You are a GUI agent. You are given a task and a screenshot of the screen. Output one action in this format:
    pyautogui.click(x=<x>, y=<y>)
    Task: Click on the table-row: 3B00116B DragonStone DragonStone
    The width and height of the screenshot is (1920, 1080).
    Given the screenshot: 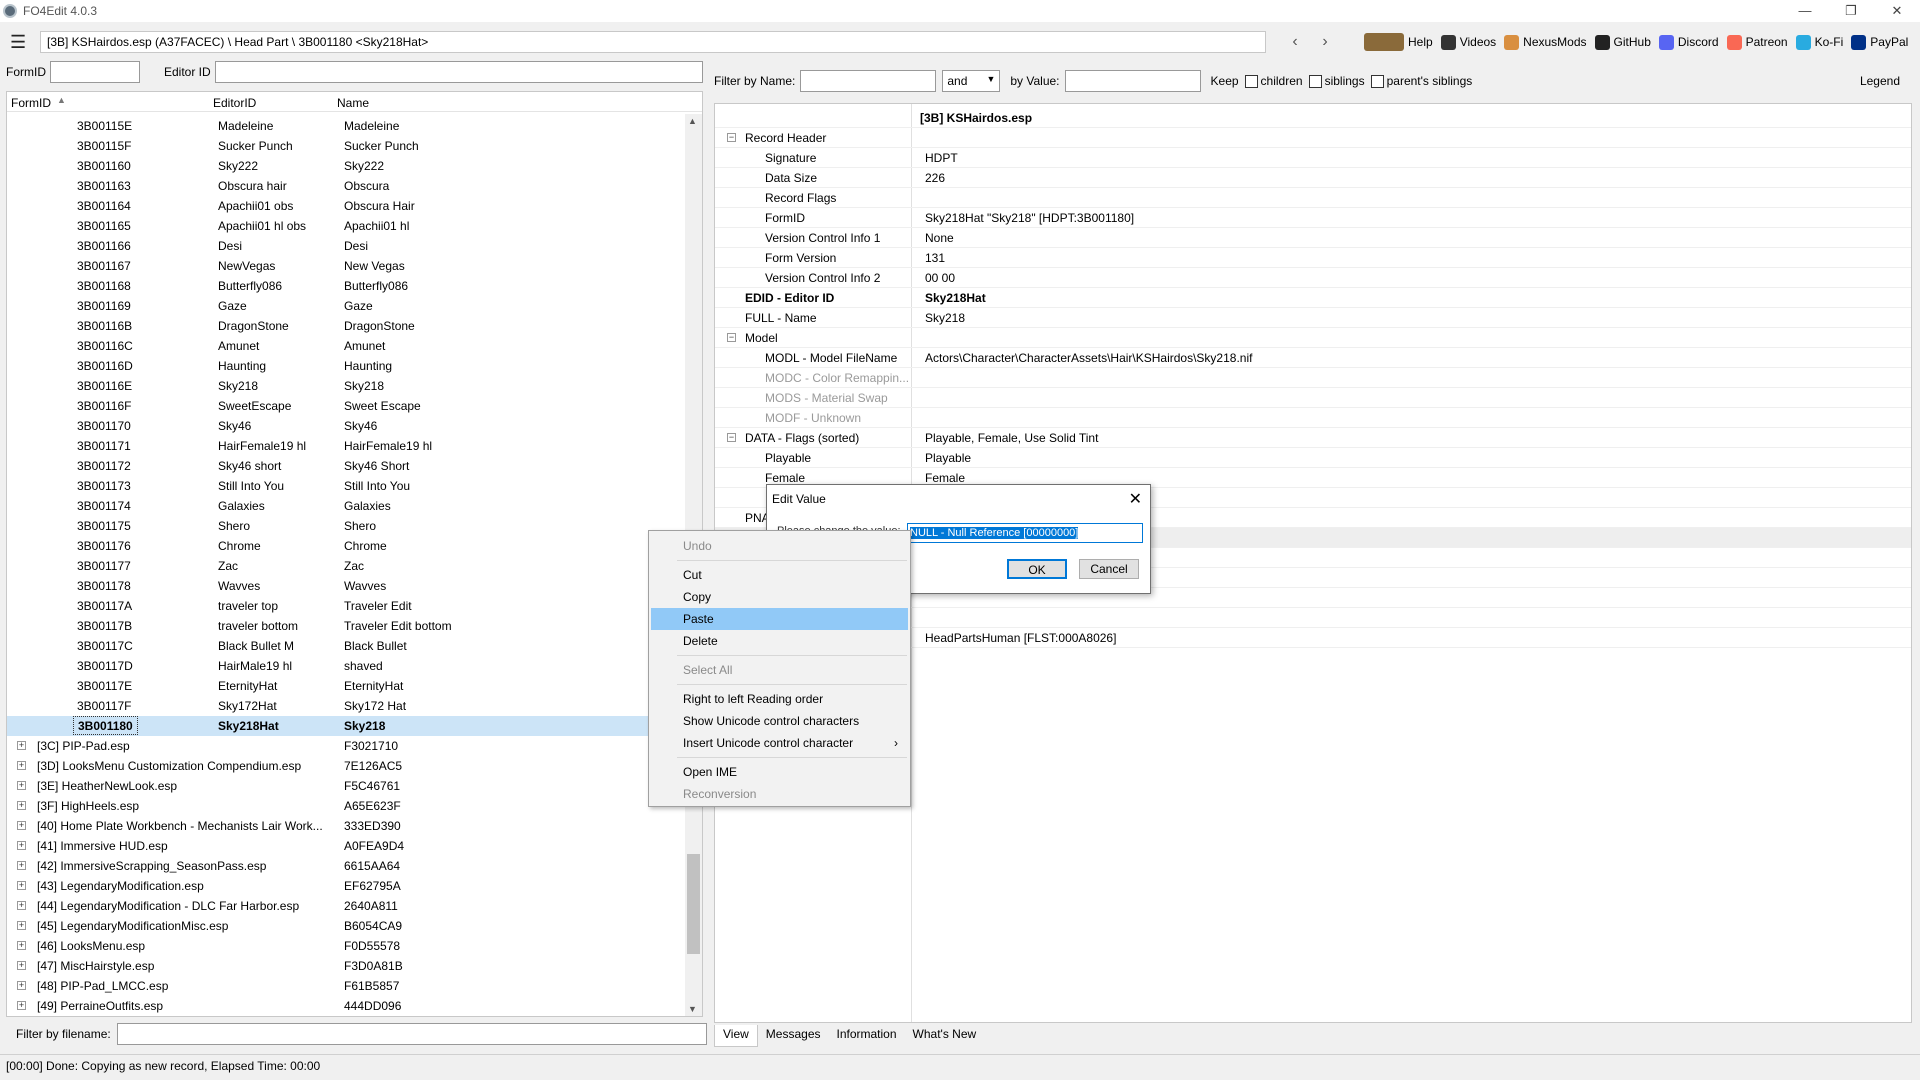 What is the action you would take?
    pyautogui.click(x=347, y=326)
    